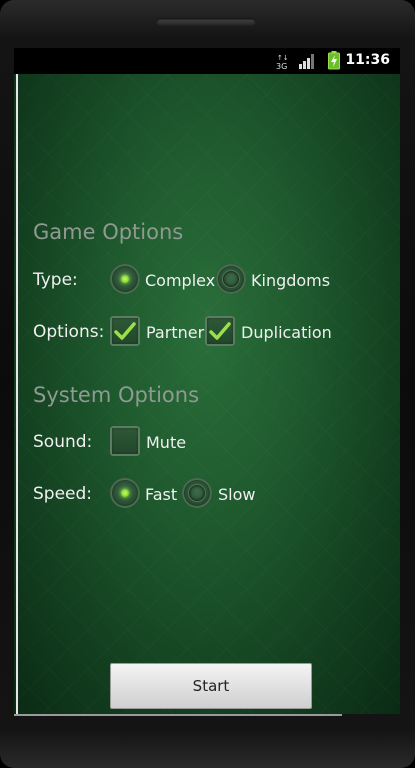 Image resolution: width=415 pixels, height=768 pixels. What do you see at coordinates (180, 280) in the screenshot?
I see `radio-complex-label: Complex` at bounding box center [180, 280].